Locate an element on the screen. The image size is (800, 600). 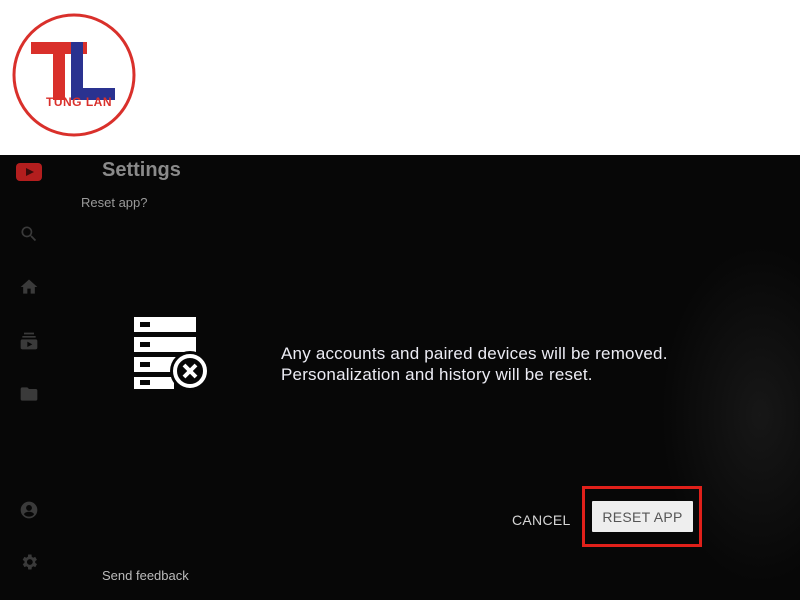
storage-remove-icon is located at coordinates (172, 354).